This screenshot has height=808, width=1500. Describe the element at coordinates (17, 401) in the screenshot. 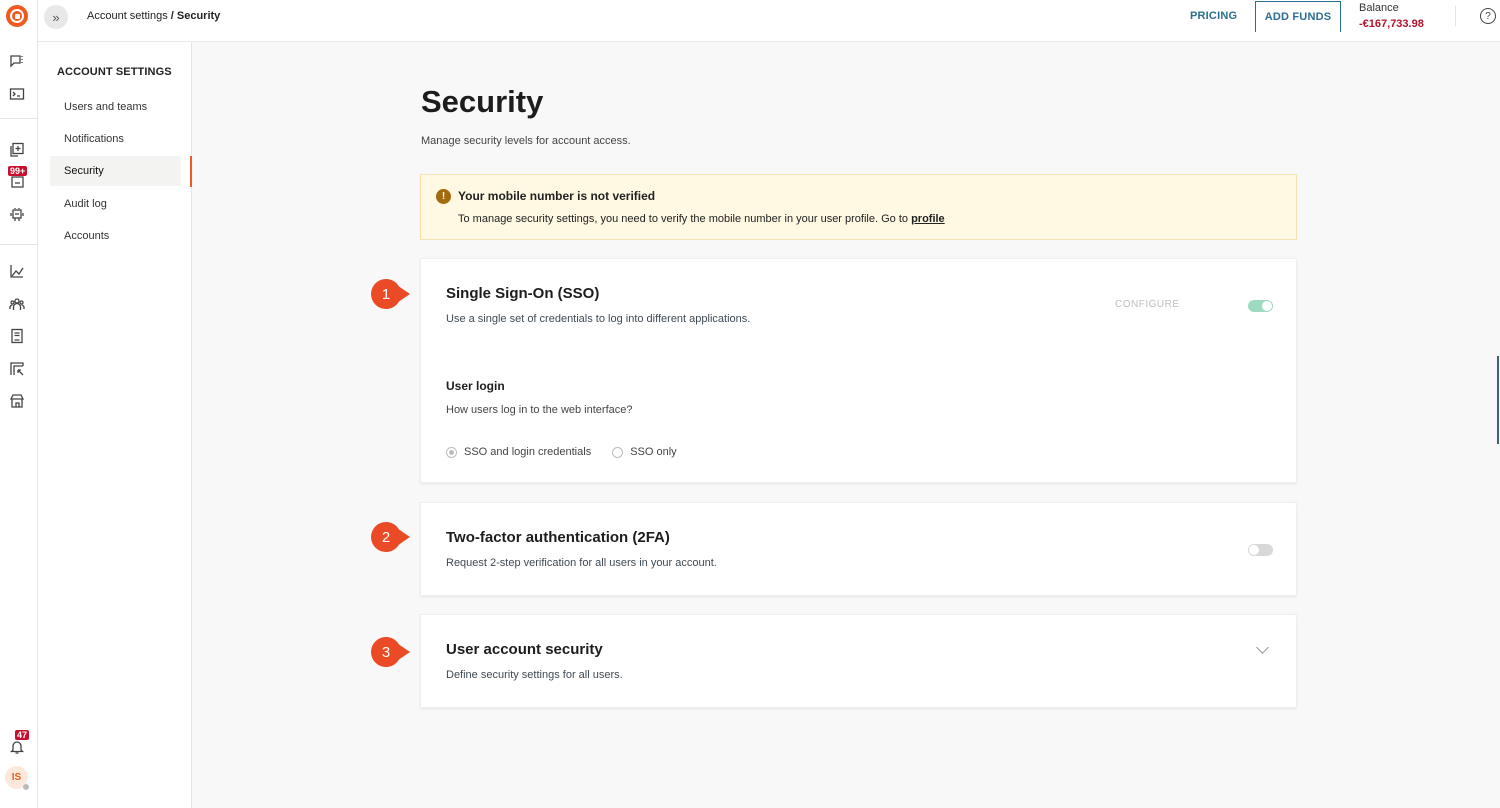

I see `store-icon` at that location.